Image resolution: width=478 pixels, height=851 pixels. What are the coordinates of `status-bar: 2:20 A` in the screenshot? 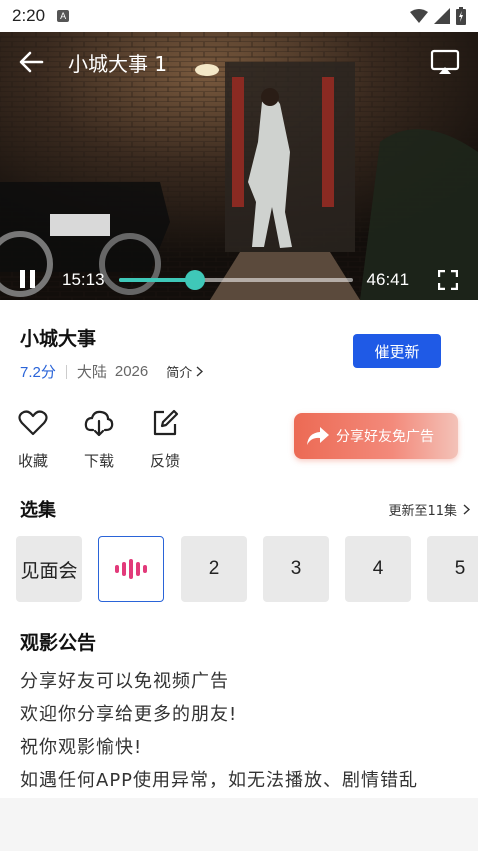 It's located at (239, 16).